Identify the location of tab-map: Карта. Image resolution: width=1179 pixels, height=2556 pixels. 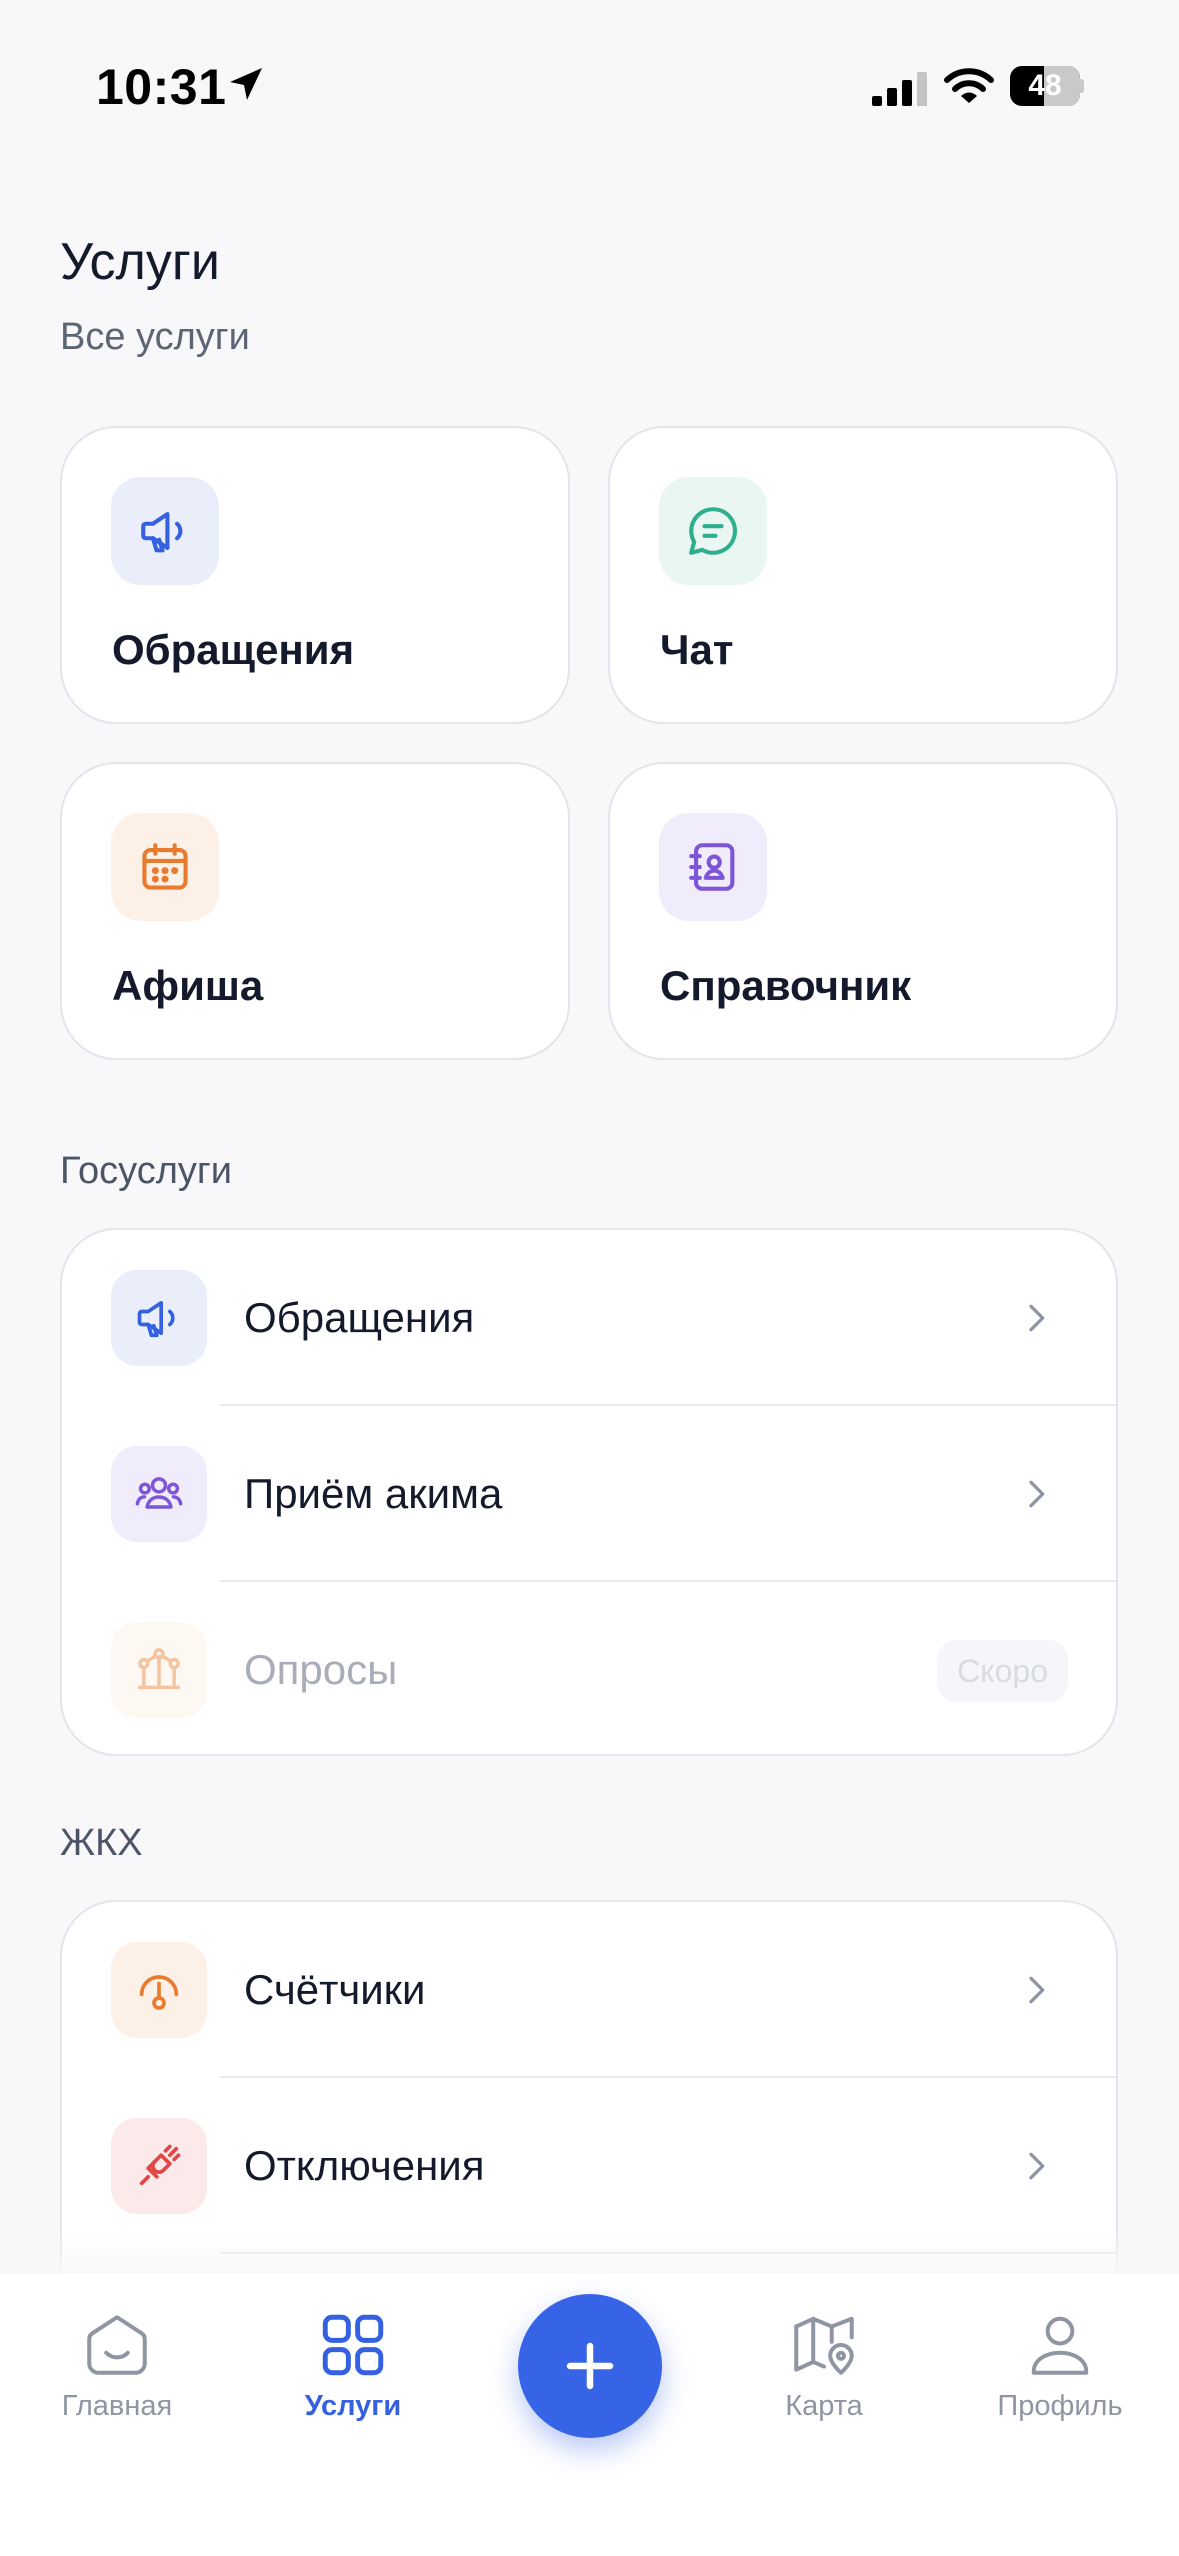
(824, 2365).